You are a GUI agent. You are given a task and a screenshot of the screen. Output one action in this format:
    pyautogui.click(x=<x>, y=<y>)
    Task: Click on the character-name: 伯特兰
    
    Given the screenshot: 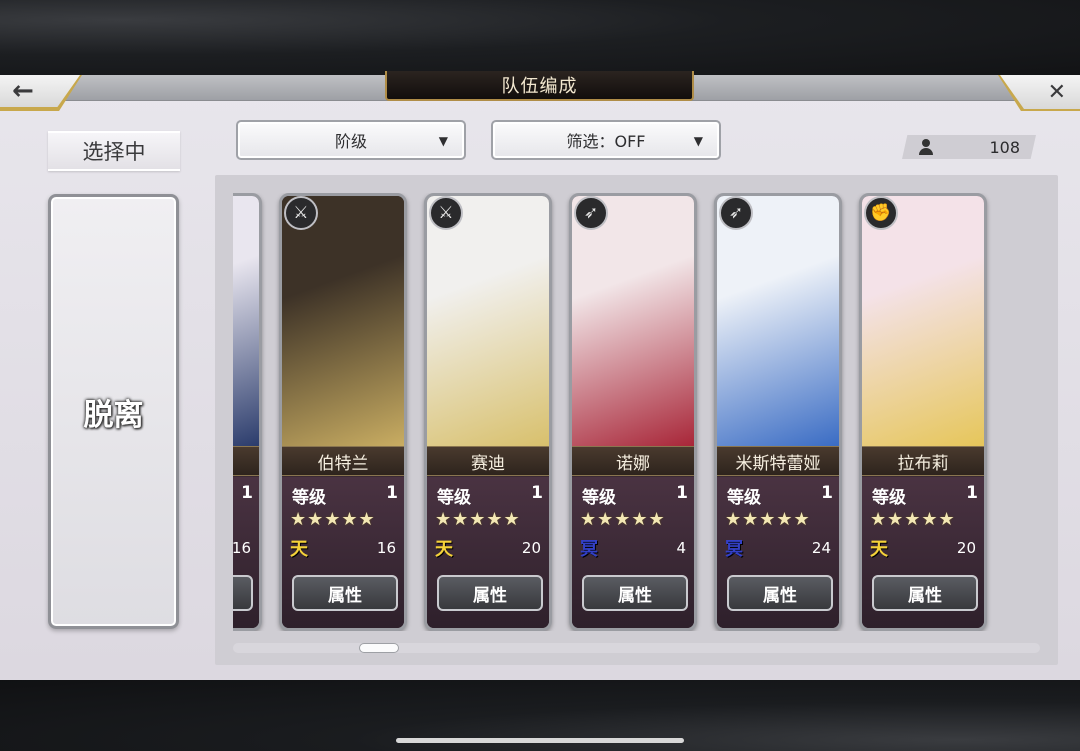 What is the action you would take?
    pyautogui.click(x=343, y=461)
    